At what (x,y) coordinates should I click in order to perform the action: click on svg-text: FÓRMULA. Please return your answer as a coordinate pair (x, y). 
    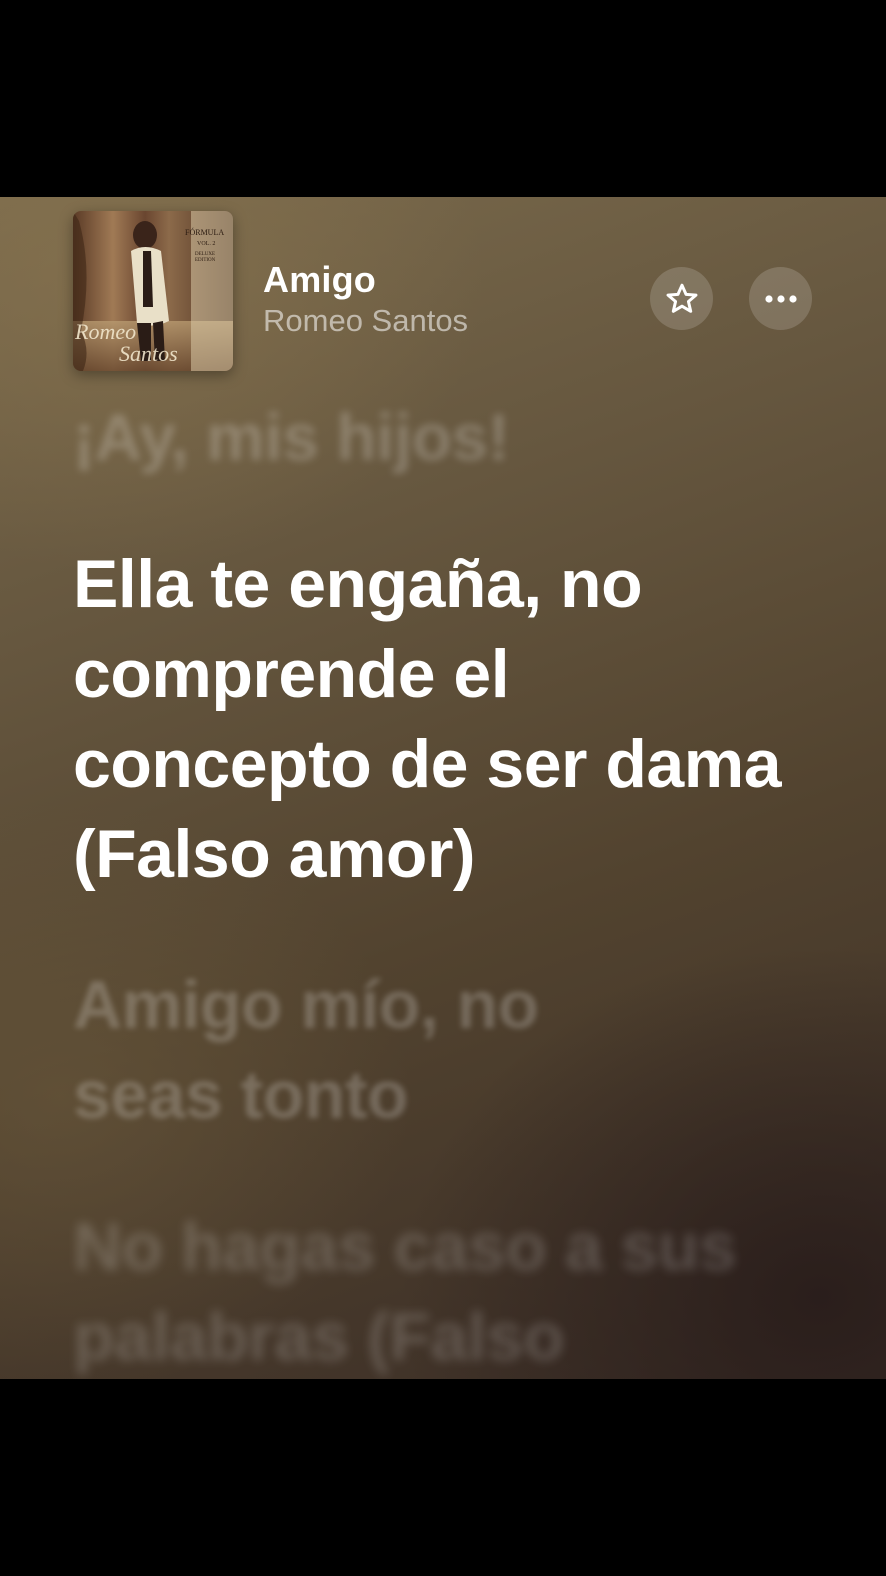
    Looking at the image, I should click on (204, 232).